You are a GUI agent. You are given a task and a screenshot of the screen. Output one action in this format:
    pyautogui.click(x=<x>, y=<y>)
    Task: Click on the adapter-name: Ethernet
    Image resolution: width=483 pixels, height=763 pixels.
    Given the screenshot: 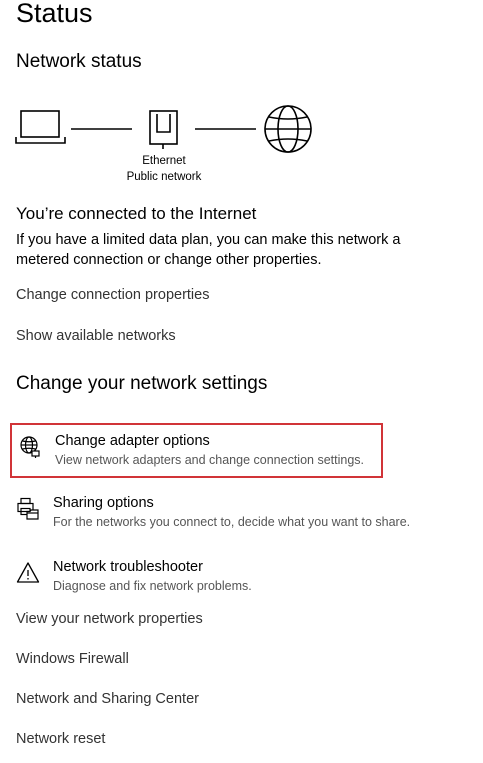 What is the action you would take?
    pyautogui.click(x=164, y=161)
    